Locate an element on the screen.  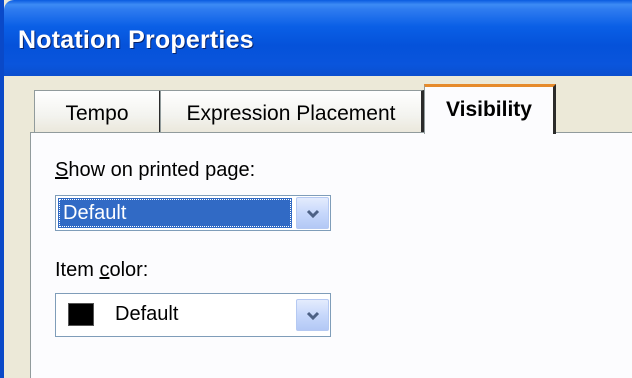
window-title: Notation Properties is located at coordinates (136, 40).